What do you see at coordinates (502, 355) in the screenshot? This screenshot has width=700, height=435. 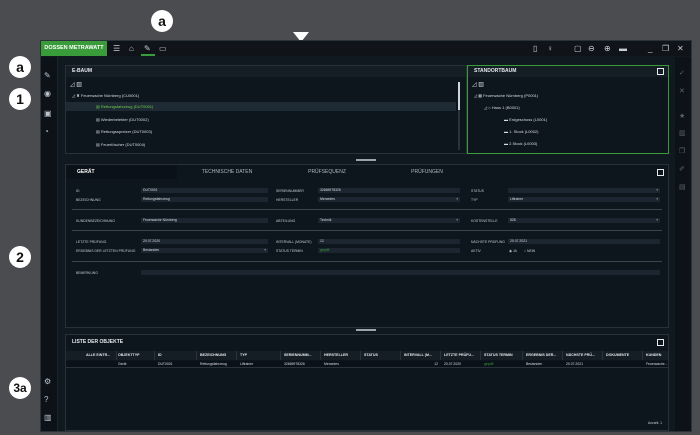 I see `col-header: STATUS TERMIN` at bounding box center [502, 355].